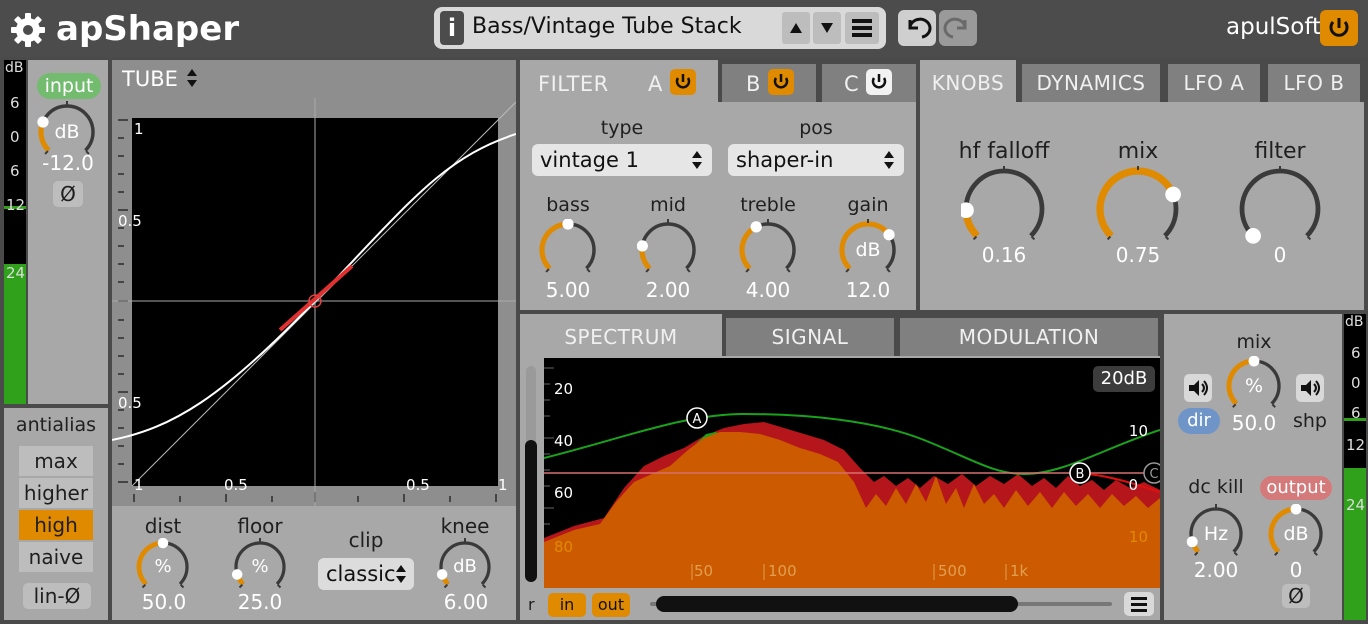 This screenshot has width=1368, height=624. I want to click on freq-label: 100, so click(782, 571).